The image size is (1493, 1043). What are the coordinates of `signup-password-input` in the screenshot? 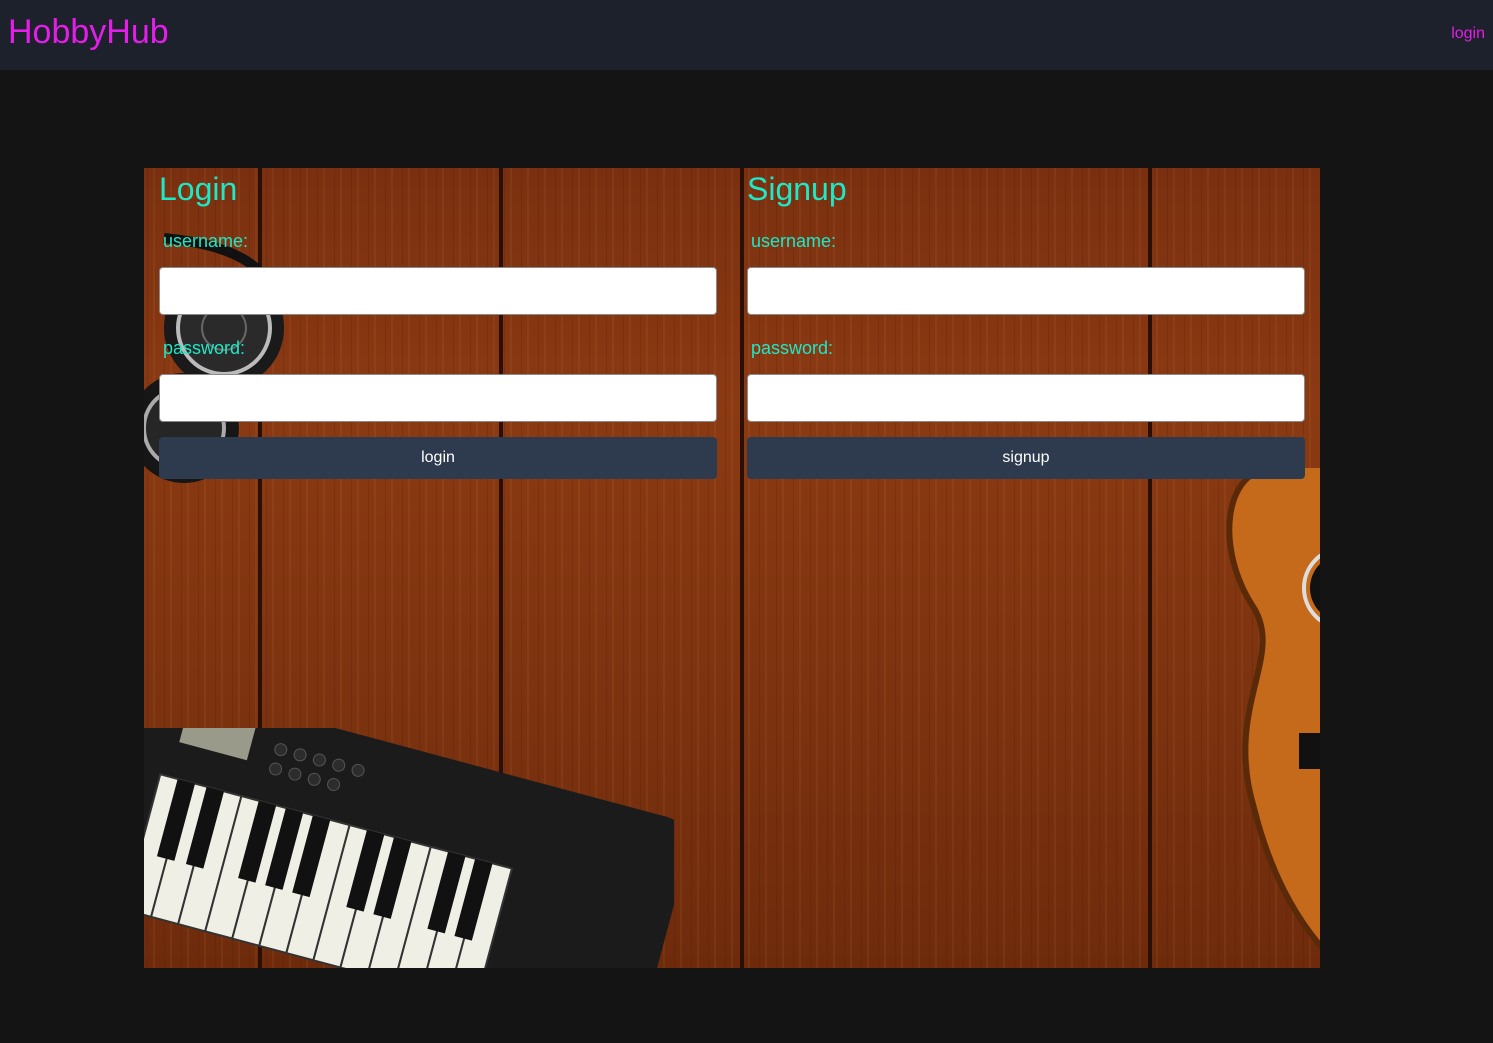 It's located at (1026, 398).